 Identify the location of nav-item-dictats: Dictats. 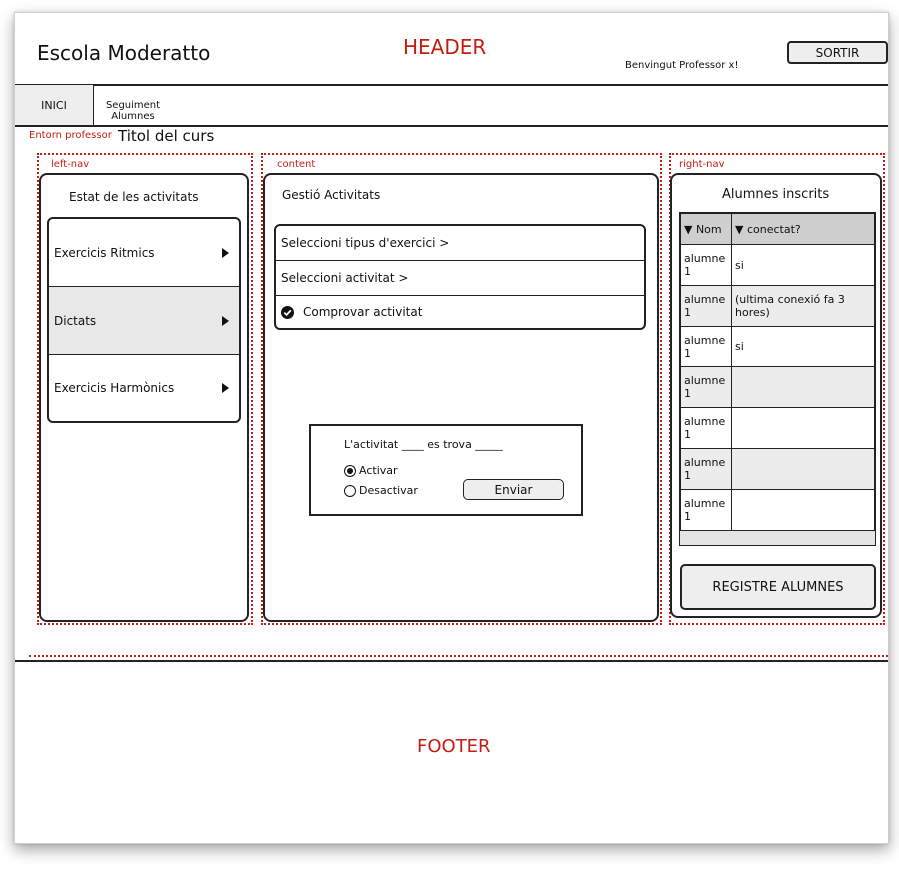
(144, 321).